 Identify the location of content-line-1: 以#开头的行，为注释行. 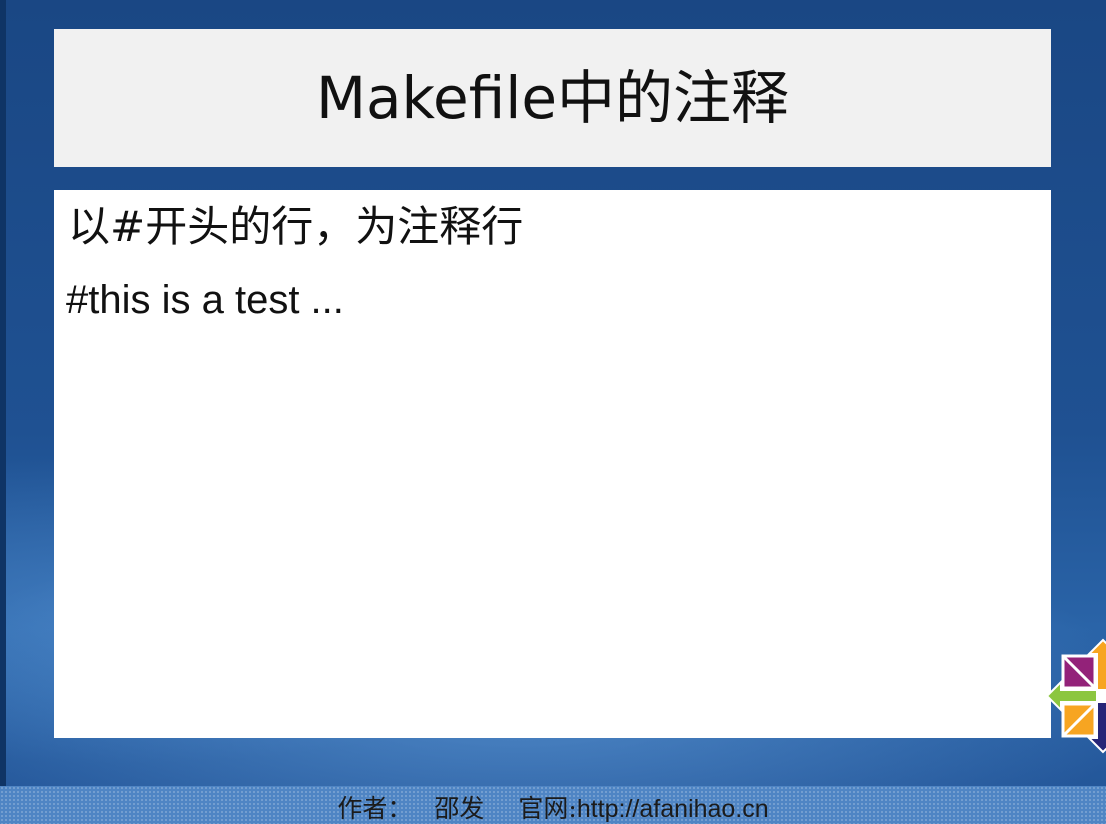
(296, 226).